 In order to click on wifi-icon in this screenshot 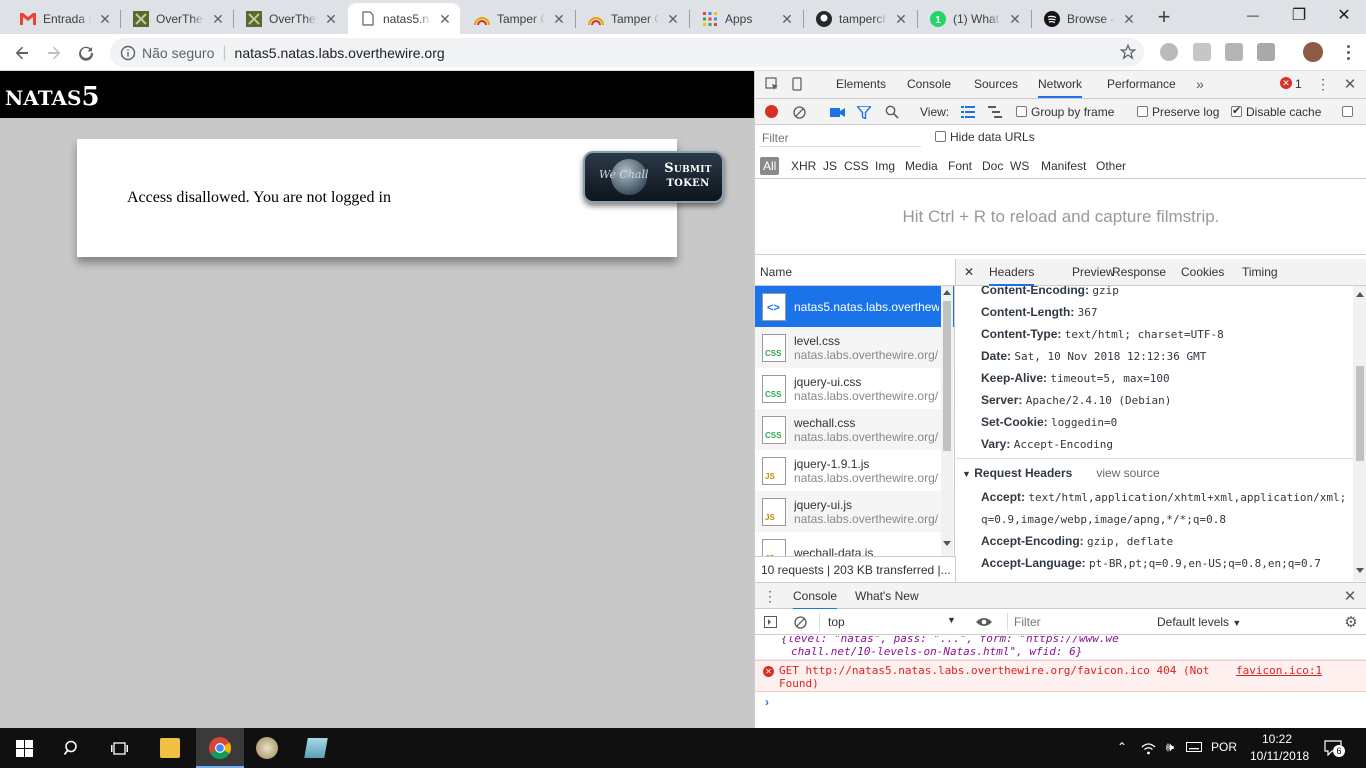, I will do `click(1148, 748)`.